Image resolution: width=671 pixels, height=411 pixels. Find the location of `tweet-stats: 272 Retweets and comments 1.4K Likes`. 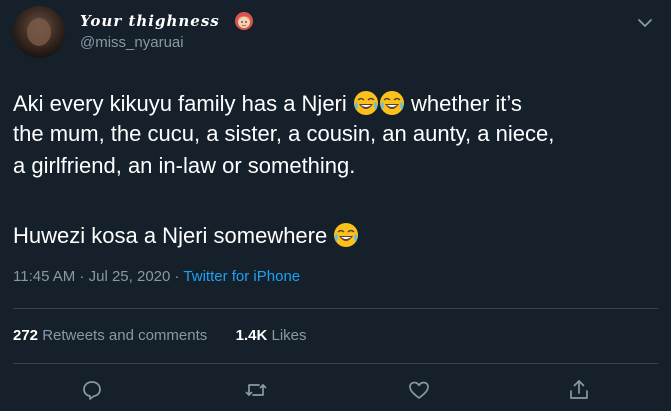

tweet-stats: 272 Retweets and comments 1.4K Likes is located at coordinates (160, 335).